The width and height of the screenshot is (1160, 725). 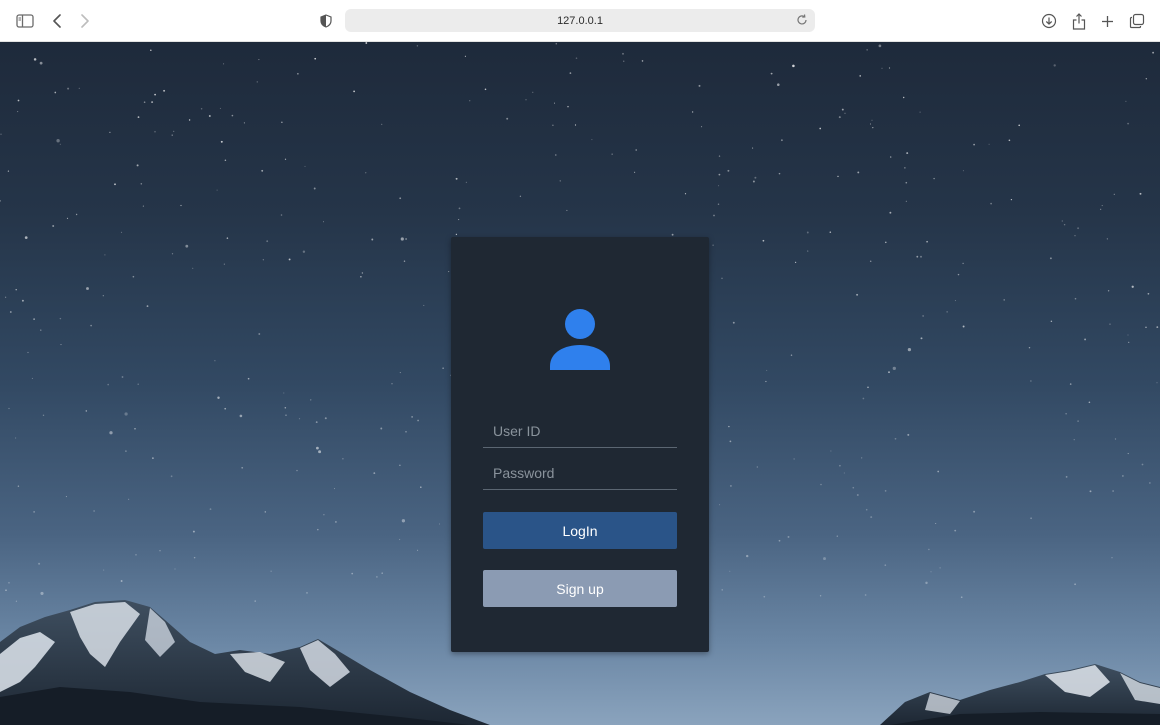 I want to click on address-bar: 127.0.0.1, so click(x=580, y=20).